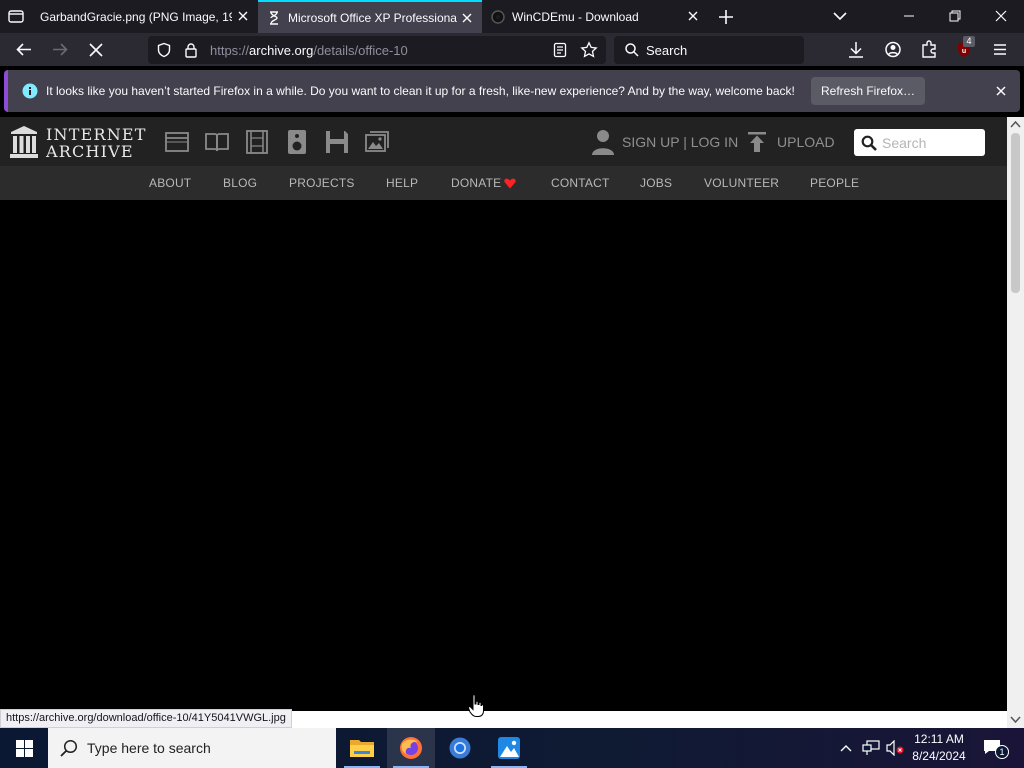 The image size is (1024, 768). I want to click on nav-help: HELP, so click(402, 183).